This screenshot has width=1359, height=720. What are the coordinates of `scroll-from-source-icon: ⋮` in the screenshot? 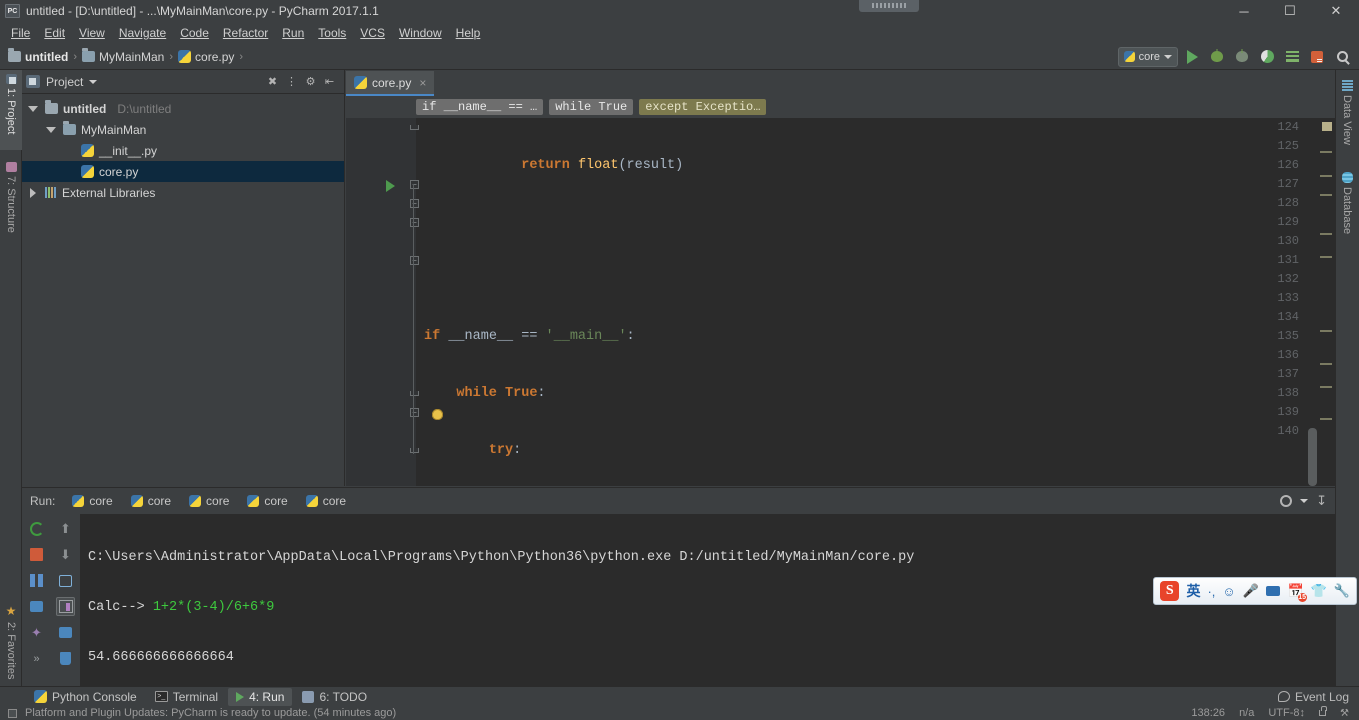 It's located at (291, 81).